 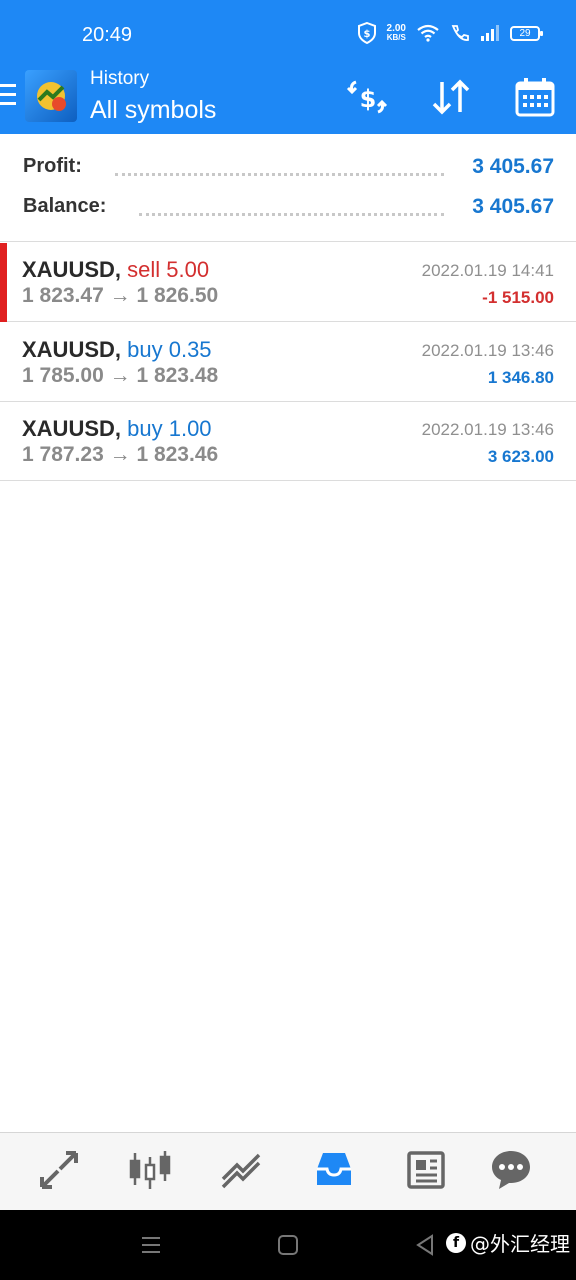 I want to click on battery-icon: 29, so click(x=526, y=33).